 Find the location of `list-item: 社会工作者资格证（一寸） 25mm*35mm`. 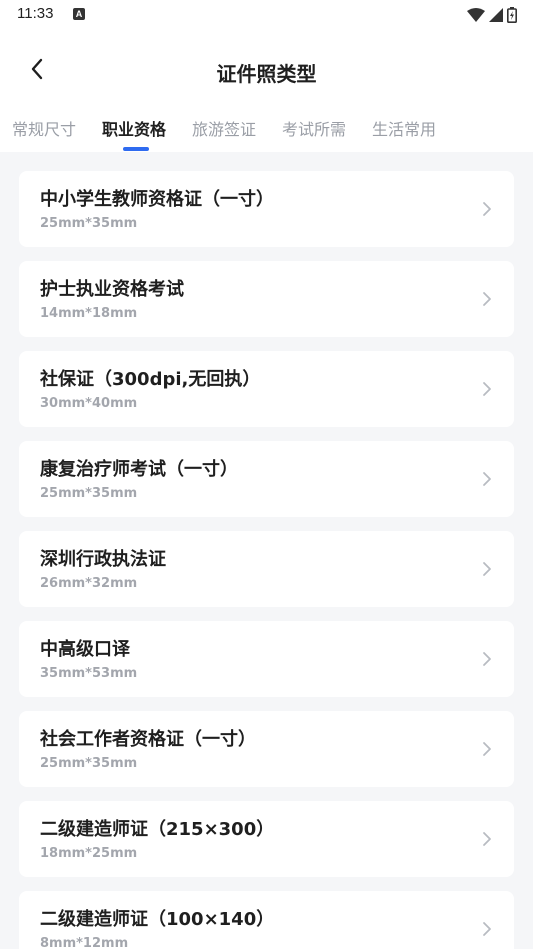

list-item: 社会工作者资格证（一寸） 25mm*35mm is located at coordinates (266, 749).